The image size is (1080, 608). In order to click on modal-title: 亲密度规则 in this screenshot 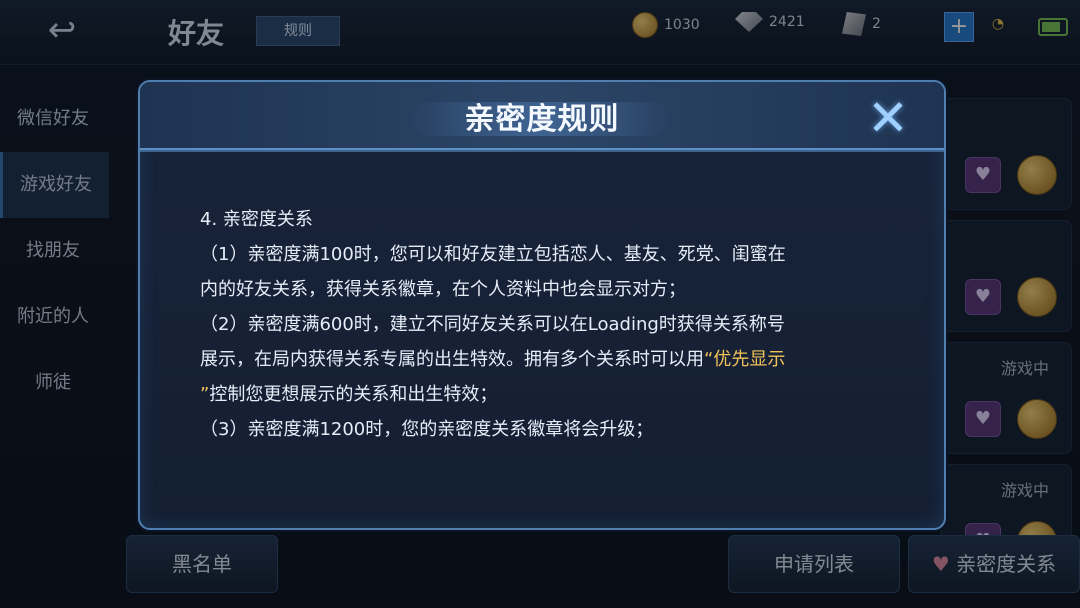, I will do `click(542, 119)`.